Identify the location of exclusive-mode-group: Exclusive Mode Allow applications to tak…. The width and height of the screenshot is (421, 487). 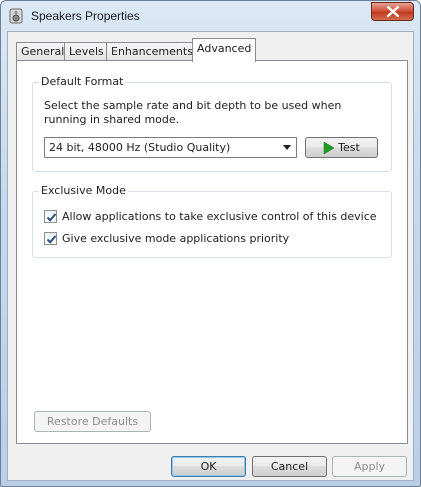
(212, 221).